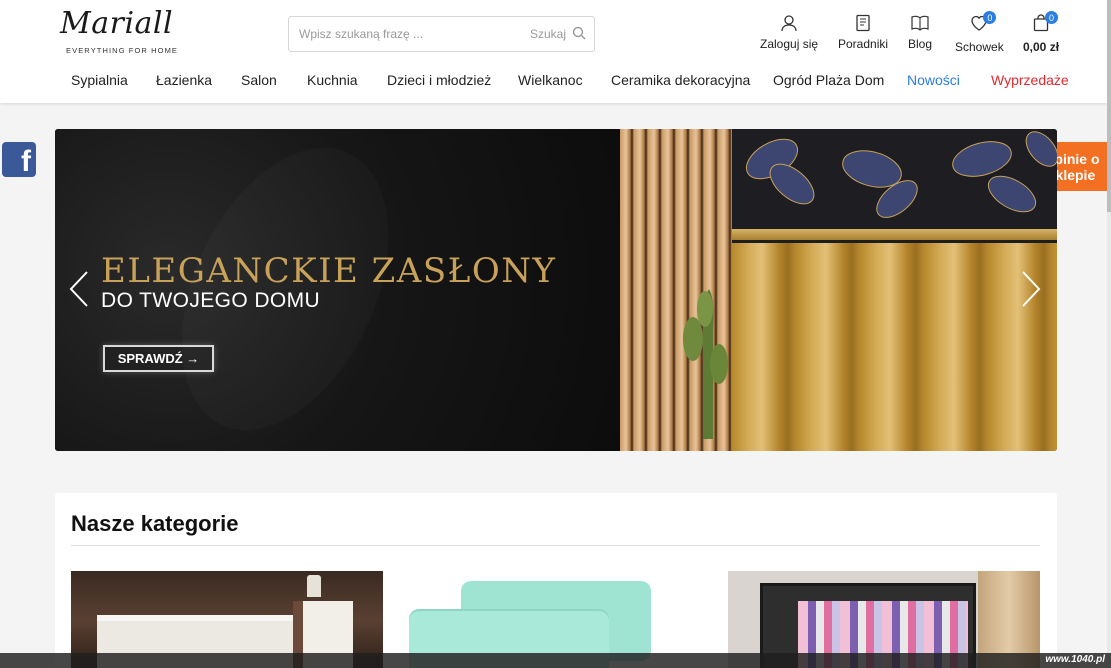 The width and height of the screenshot is (1111, 668). Describe the element at coordinates (155, 523) in the screenshot. I see `categories-title: Nasze kategorie` at that location.